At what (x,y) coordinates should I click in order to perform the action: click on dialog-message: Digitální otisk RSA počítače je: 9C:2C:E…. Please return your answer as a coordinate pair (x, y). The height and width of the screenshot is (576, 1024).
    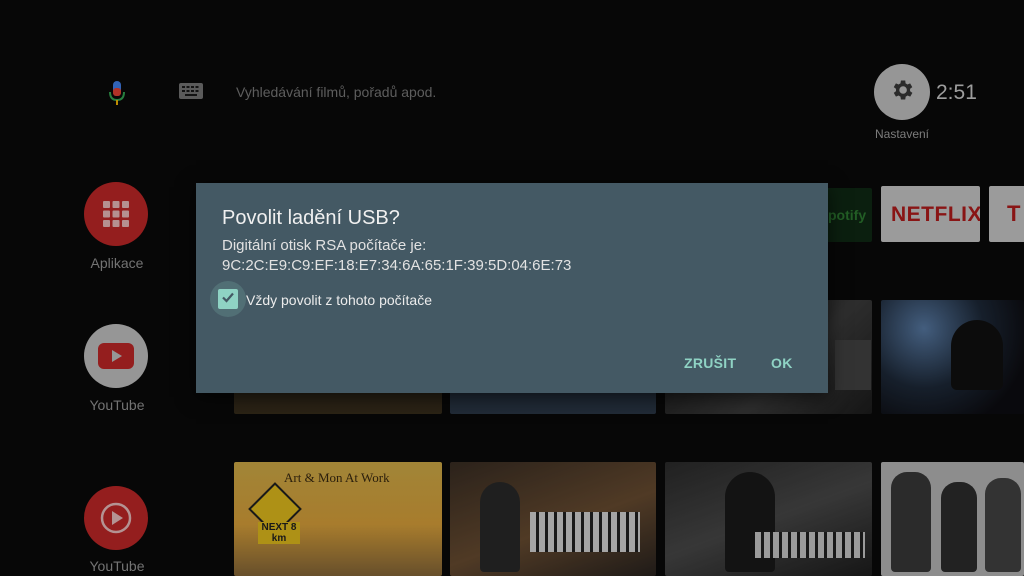
    Looking at the image, I should click on (396, 256).